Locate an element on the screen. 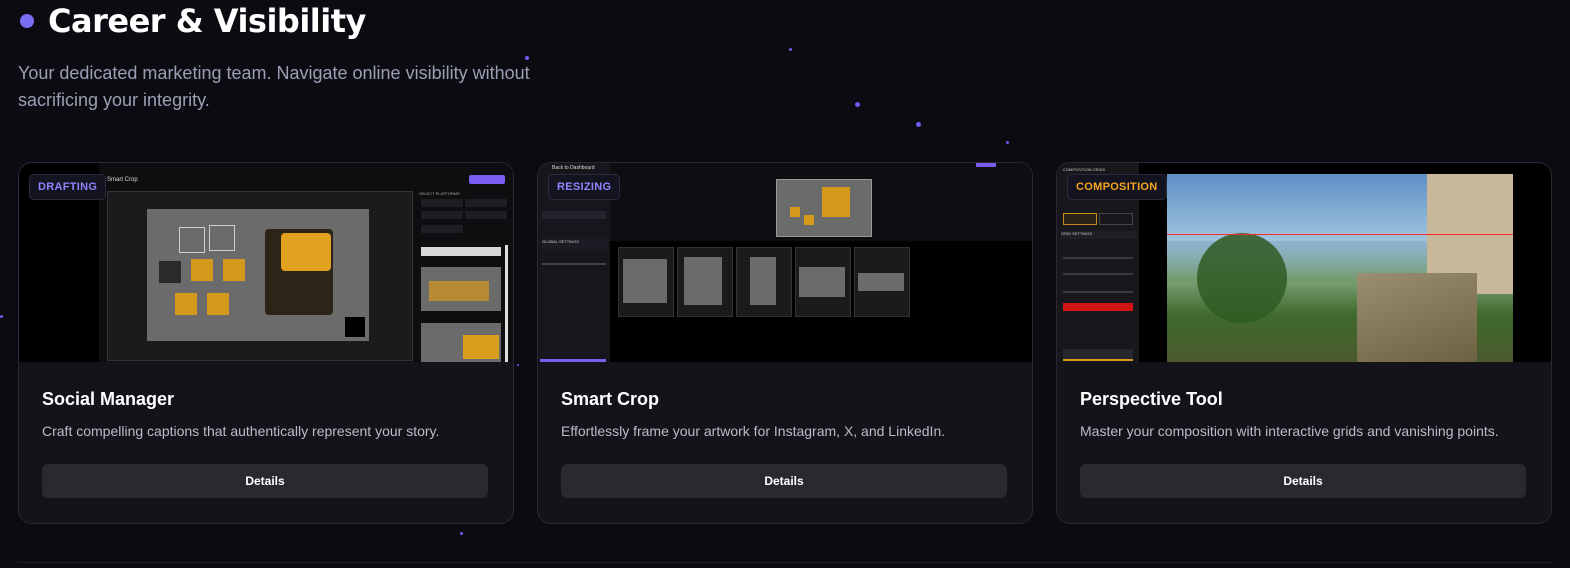 The width and height of the screenshot is (1570, 568). badge-resizing: RESIZING is located at coordinates (584, 187).